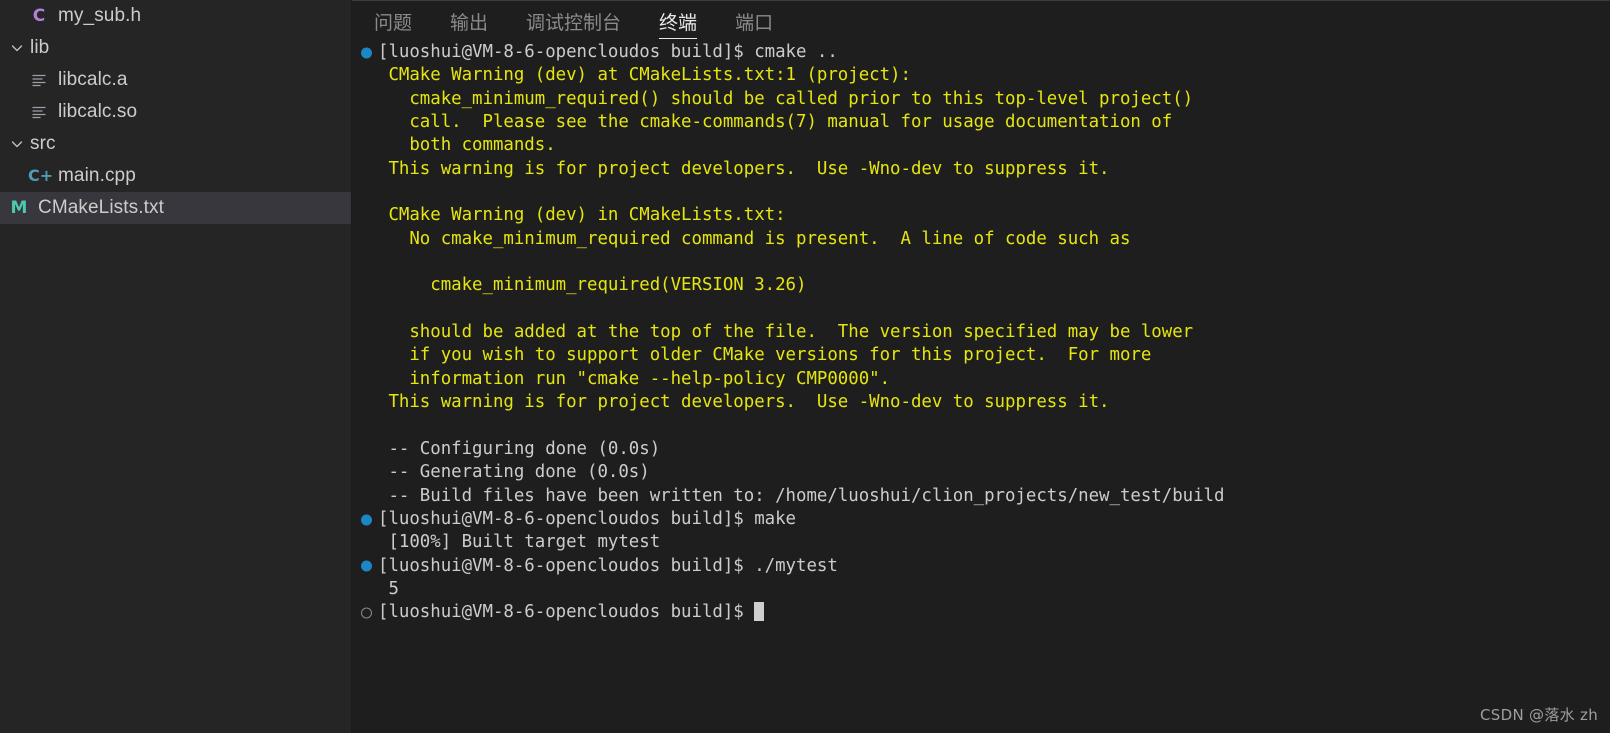 This screenshot has width=1610, height=733. Describe the element at coordinates (175, 48) in the screenshot. I see `tree-item-lib: lib` at that location.